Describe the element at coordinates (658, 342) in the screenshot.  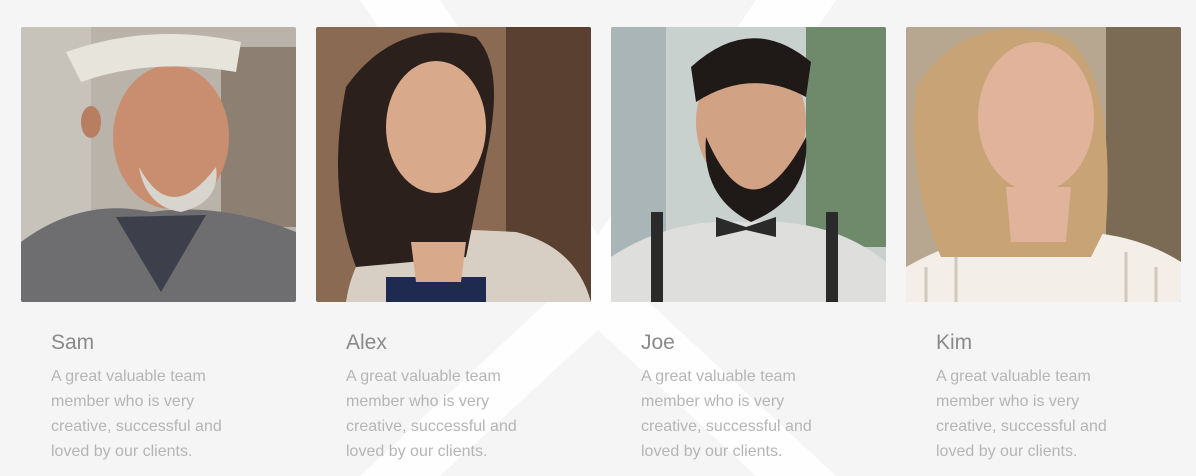
I see `team-member-name: Joe` at that location.